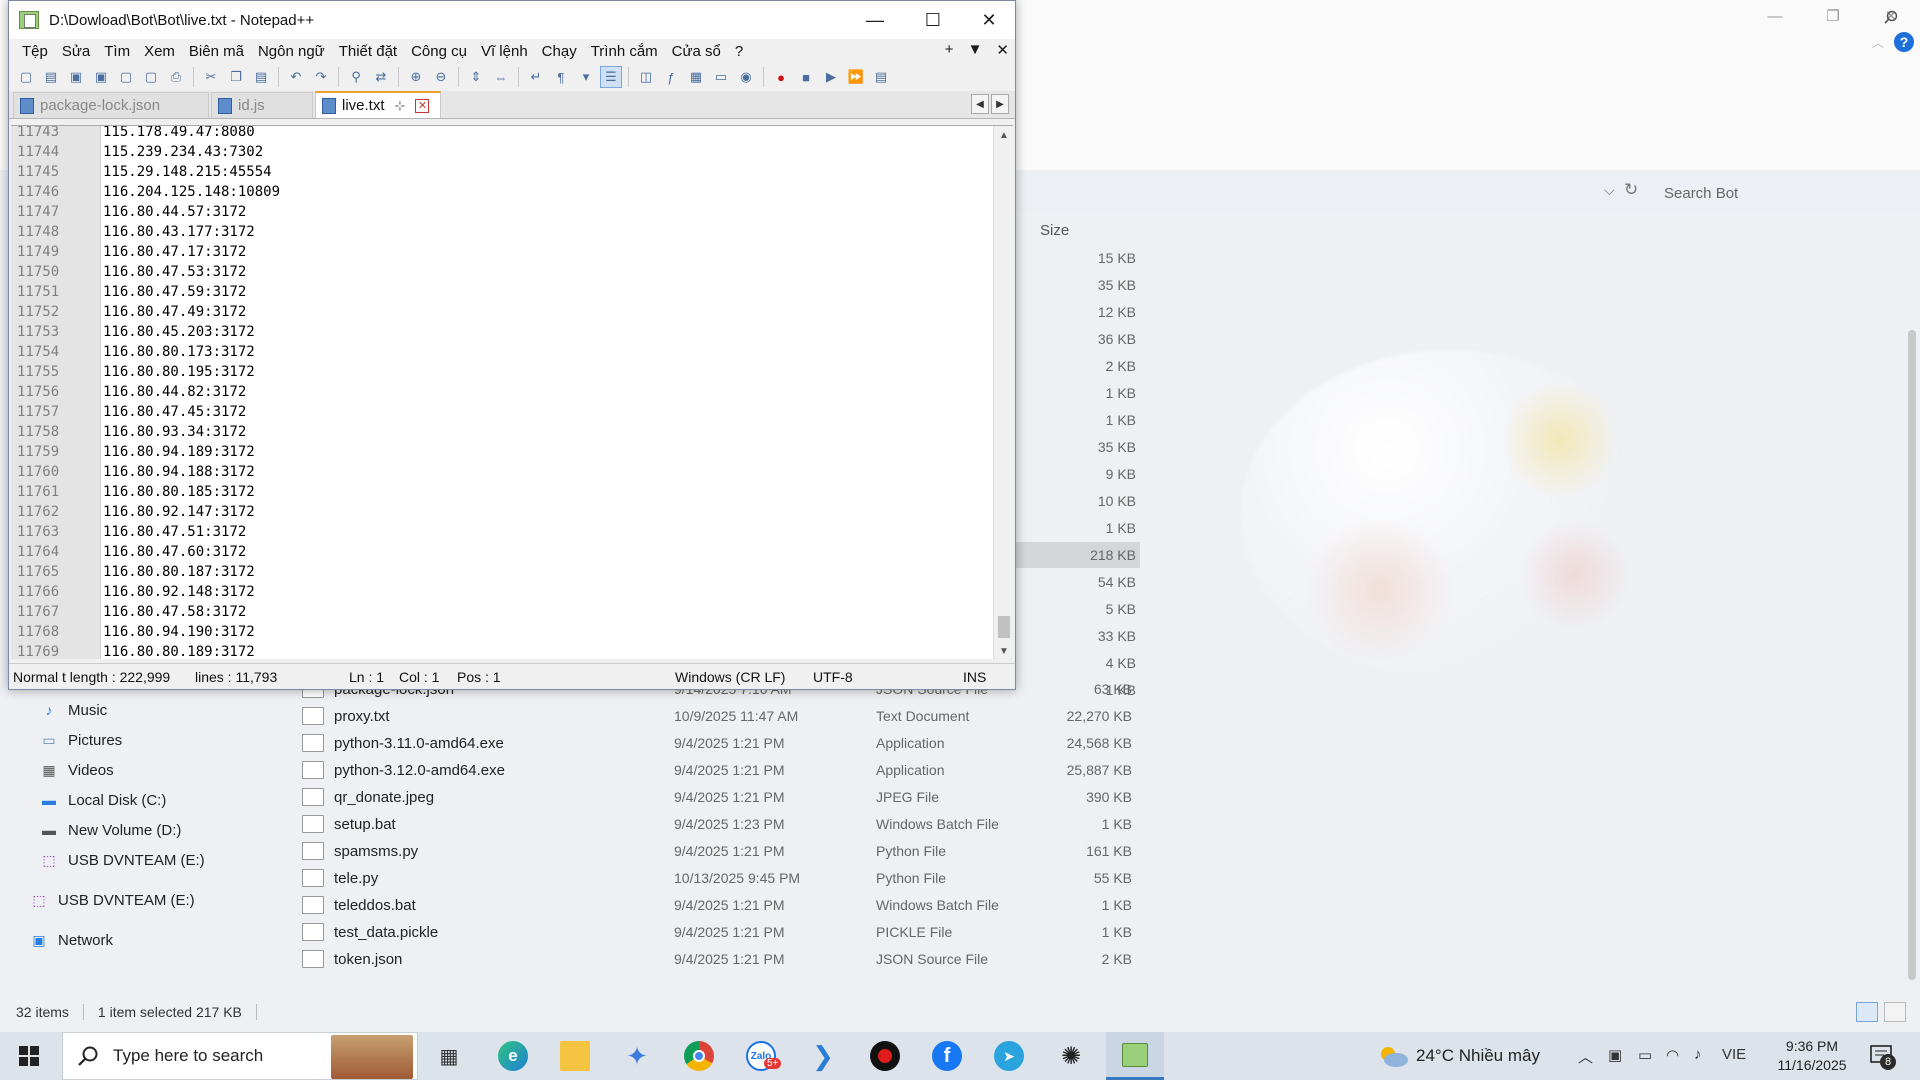 The width and height of the screenshot is (1920, 1080). I want to click on undo-icon: ↶, so click(296, 77).